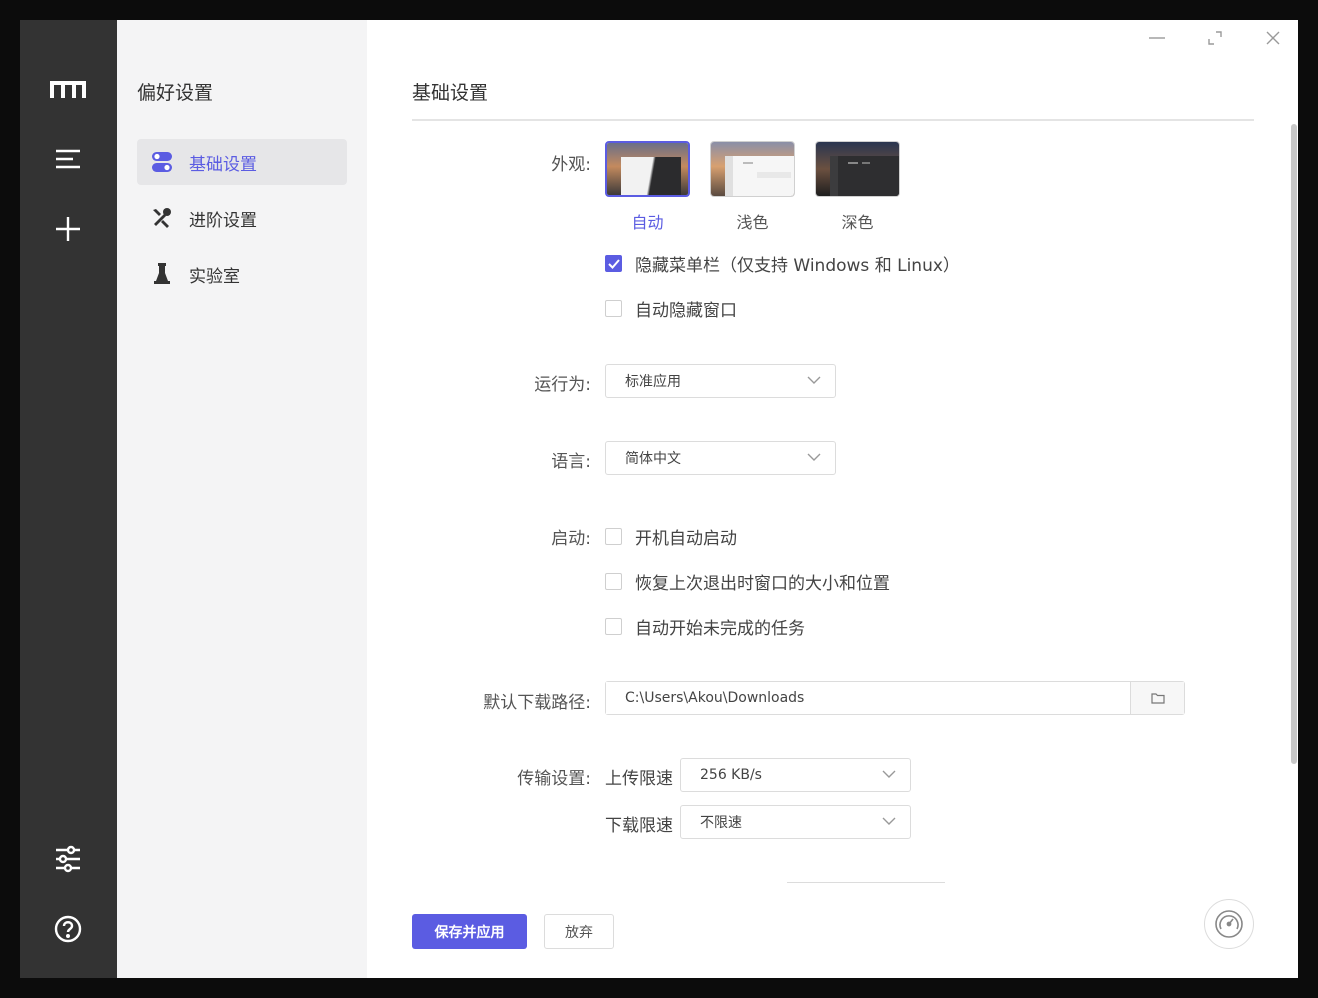 The height and width of the screenshot is (998, 1318). What do you see at coordinates (720, 629) in the screenshot?
I see `resume-tasks-label: 自动开始未完成的任务` at bounding box center [720, 629].